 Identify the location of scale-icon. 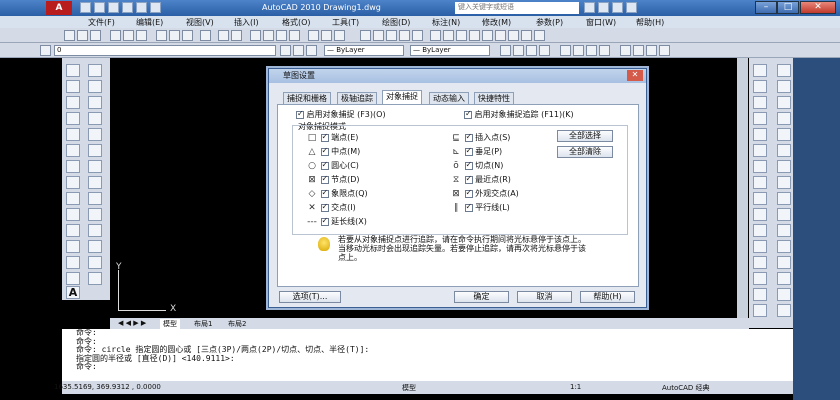
(664, 50).